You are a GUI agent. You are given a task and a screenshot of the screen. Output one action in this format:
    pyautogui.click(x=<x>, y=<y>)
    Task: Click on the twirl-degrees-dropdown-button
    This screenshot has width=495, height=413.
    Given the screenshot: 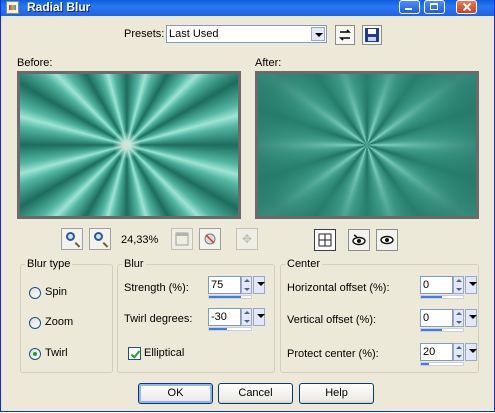 What is the action you would take?
    pyautogui.click(x=259, y=317)
    